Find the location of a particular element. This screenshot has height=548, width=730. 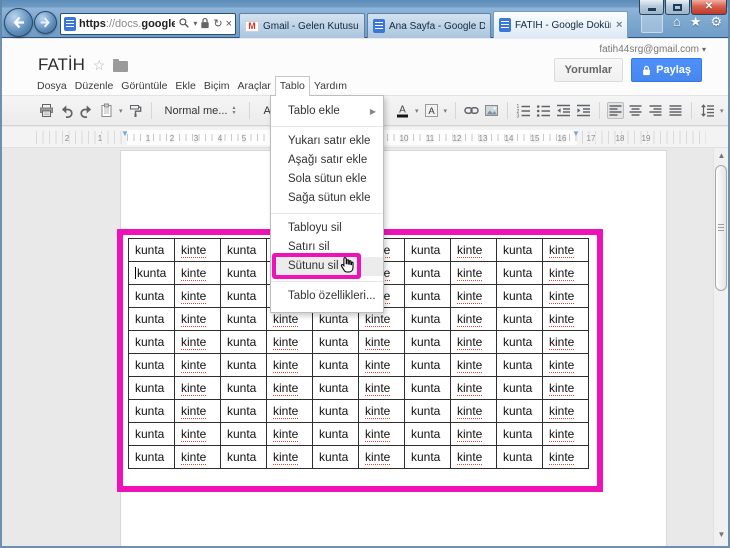

paint-format-icon is located at coordinates (135, 110).